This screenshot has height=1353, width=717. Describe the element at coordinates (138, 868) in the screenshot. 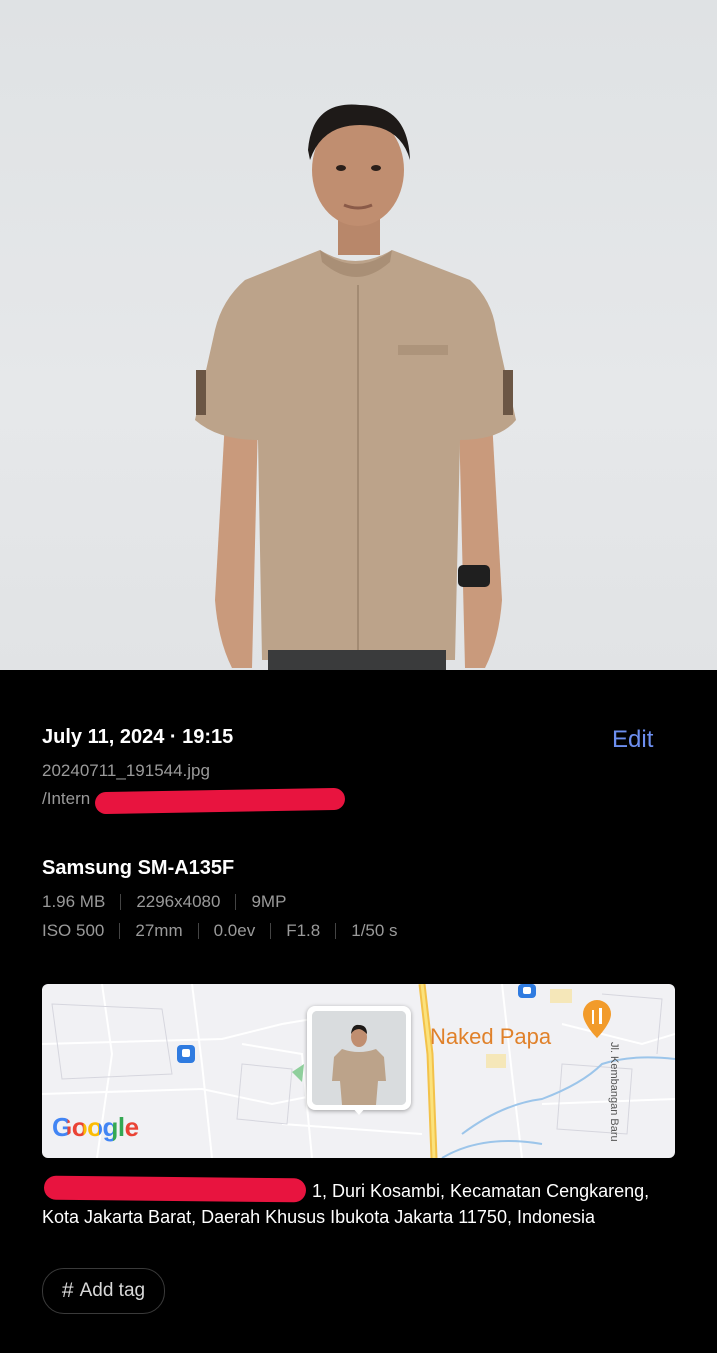

I see `camera-model: Samsung SM-A135F` at that location.